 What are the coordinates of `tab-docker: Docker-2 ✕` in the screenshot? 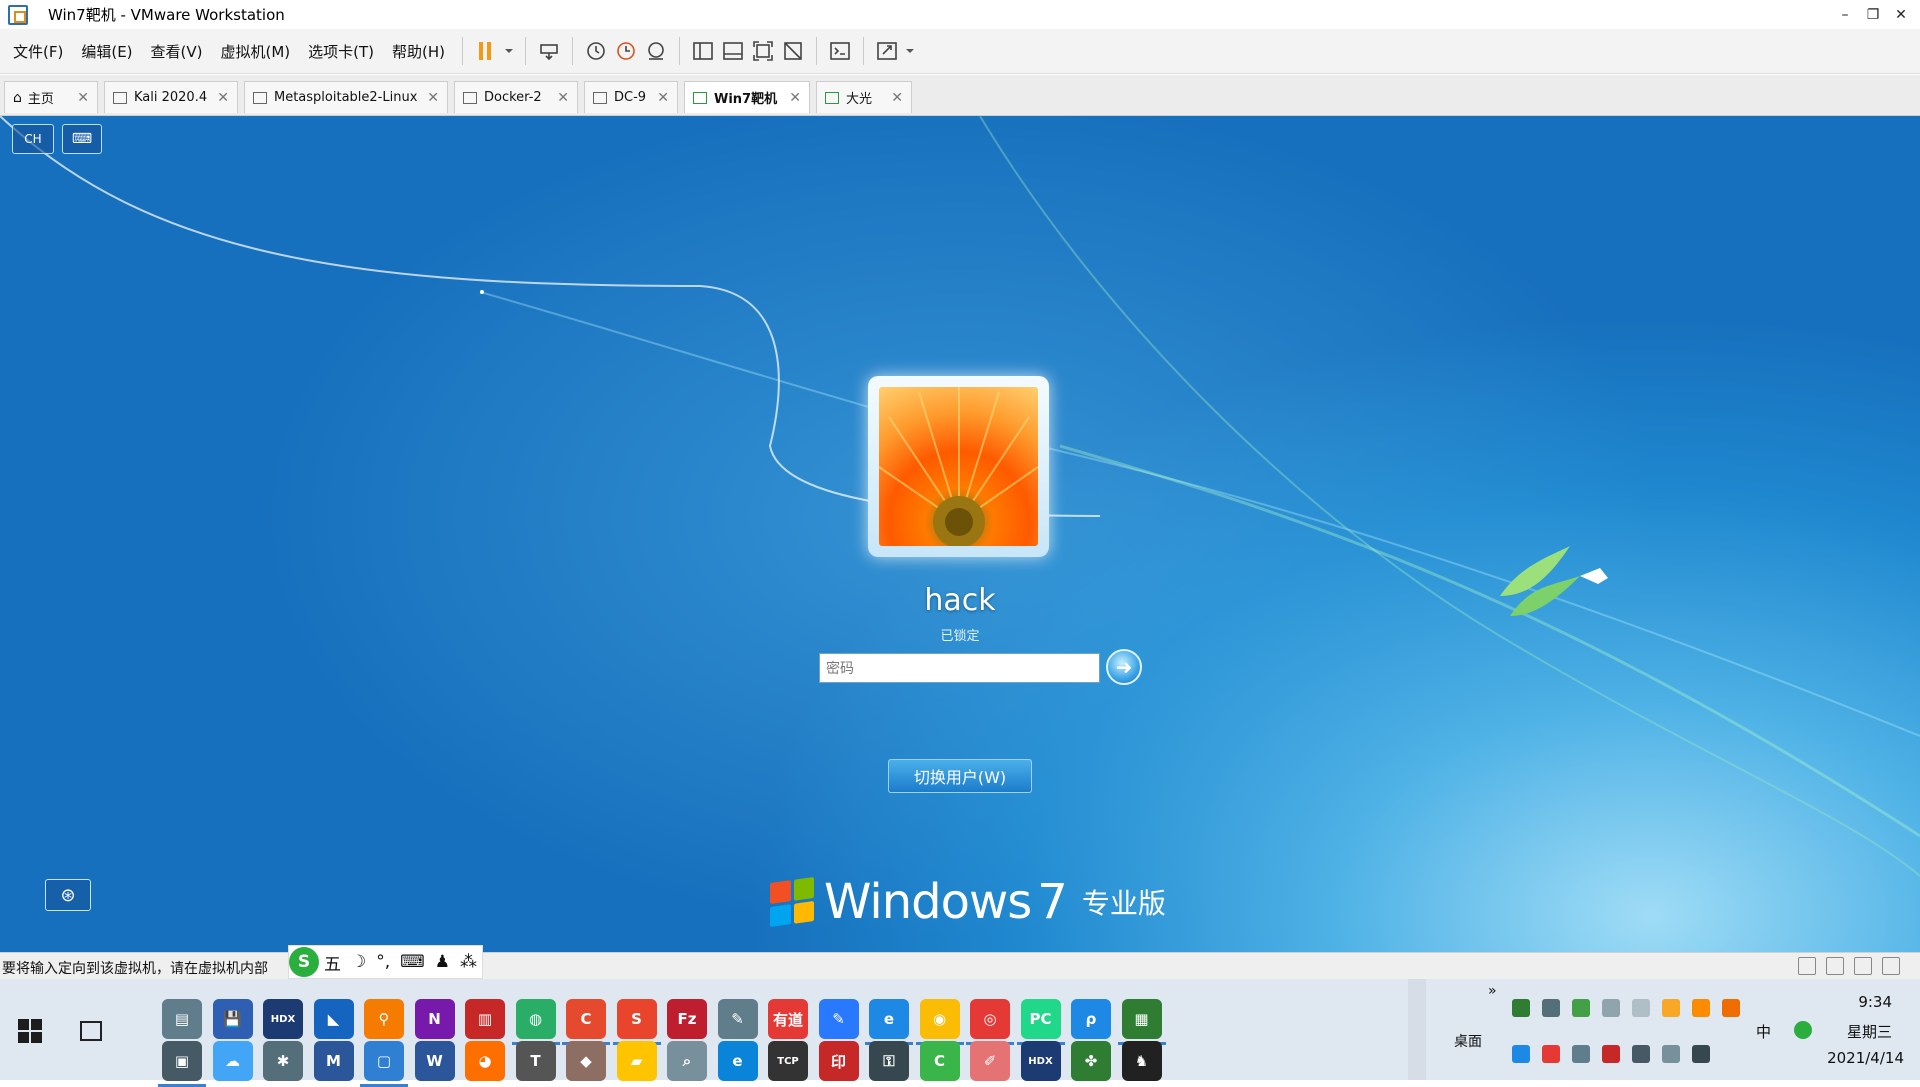 It's located at (516, 97).